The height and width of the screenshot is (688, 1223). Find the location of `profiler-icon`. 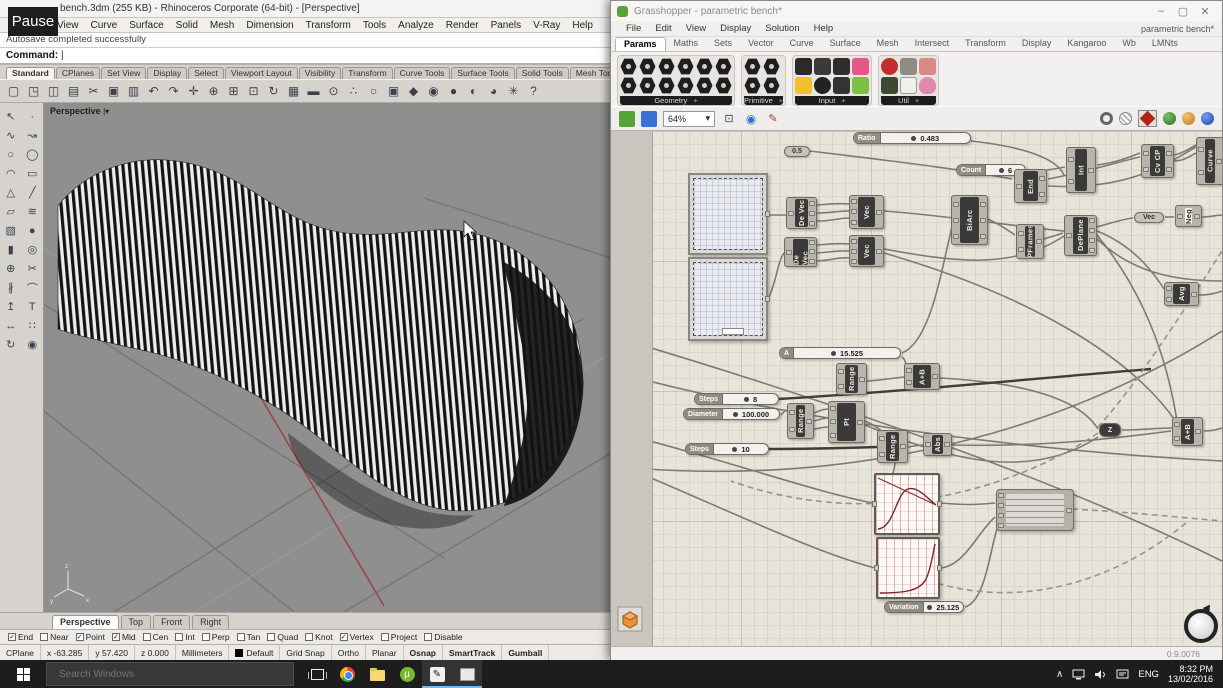

profiler-icon is located at coordinates (804, 85).